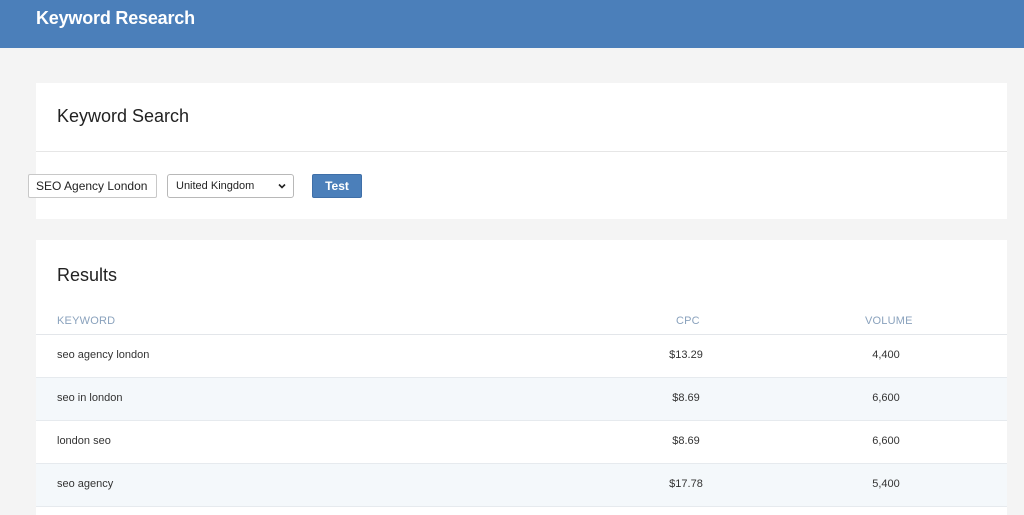 Image resolution: width=1024 pixels, height=515 pixels. What do you see at coordinates (282, 186) in the screenshot?
I see `chevron-down-icon` at bounding box center [282, 186].